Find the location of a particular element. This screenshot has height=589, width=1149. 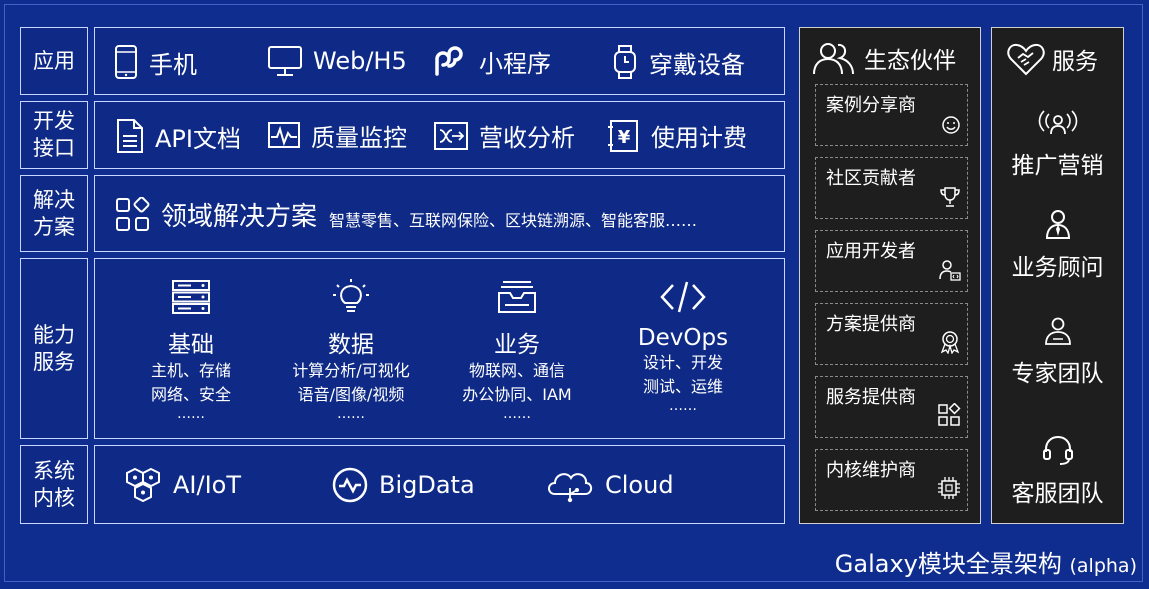

diagram-title-text: Galaxy模块全景架构 is located at coordinates (948, 564).